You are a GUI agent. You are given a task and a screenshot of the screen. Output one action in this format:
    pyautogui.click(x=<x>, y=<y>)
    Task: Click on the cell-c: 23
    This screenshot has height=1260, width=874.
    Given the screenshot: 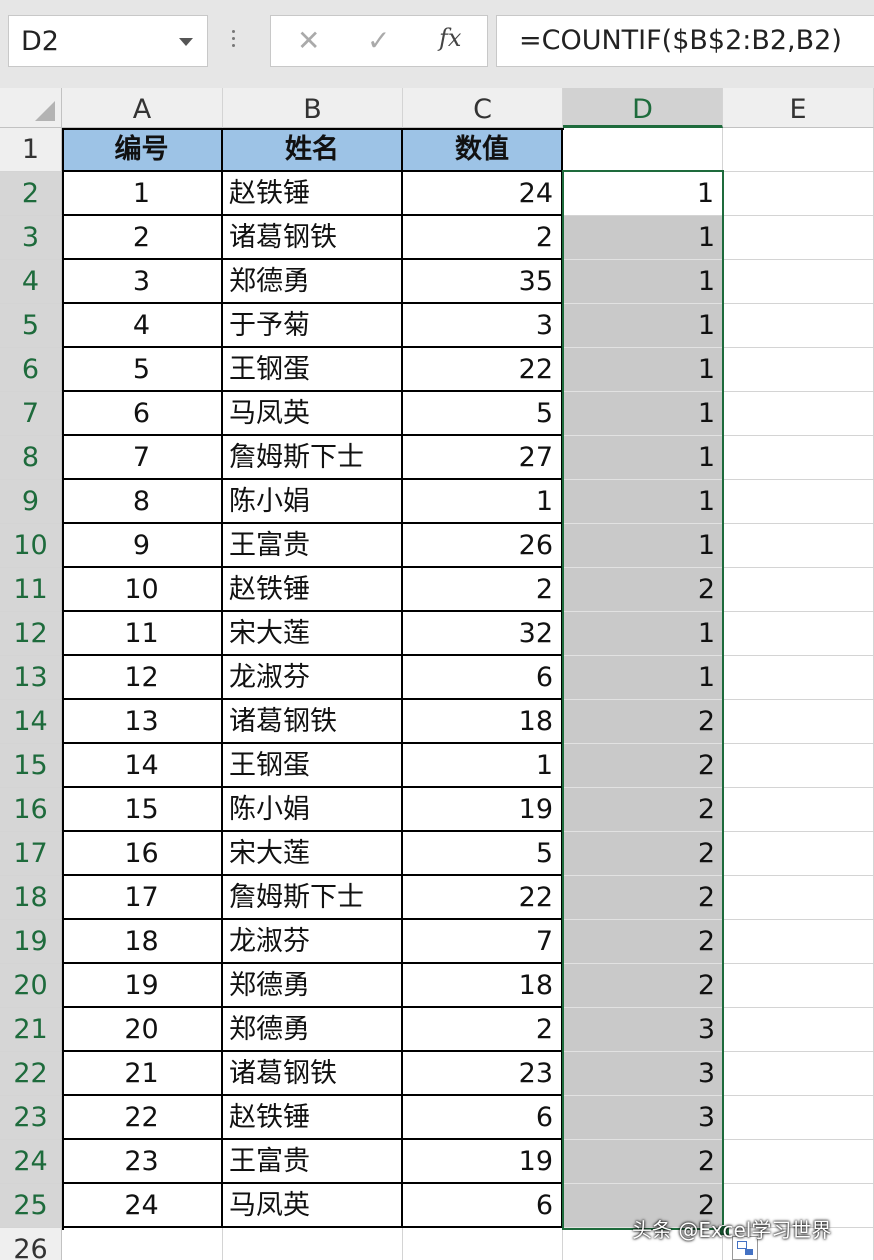 What is the action you would take?
    pyautogui.click(x=483, y=1074)
    